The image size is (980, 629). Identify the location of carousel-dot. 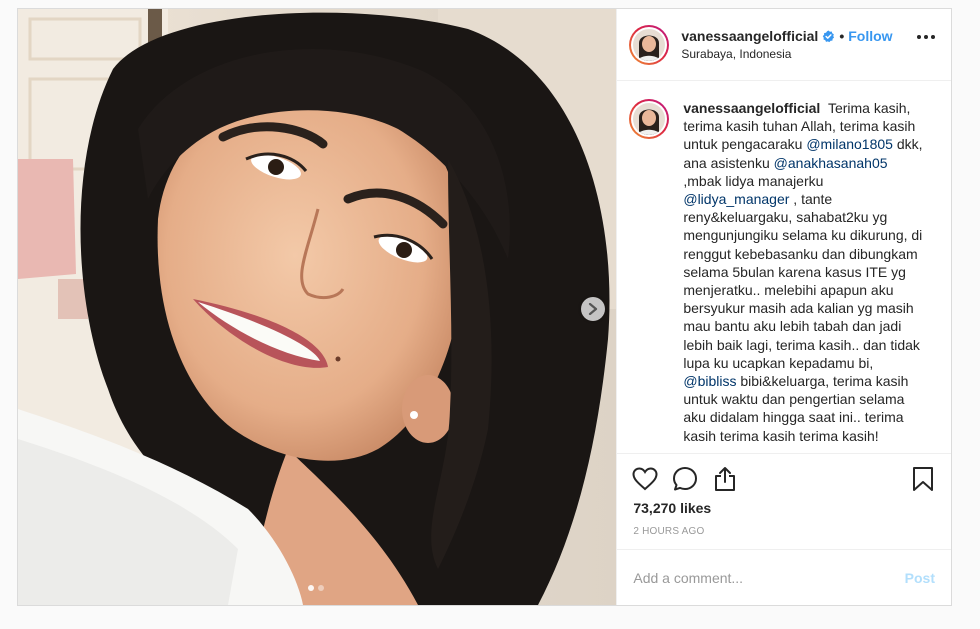
(321, 588).